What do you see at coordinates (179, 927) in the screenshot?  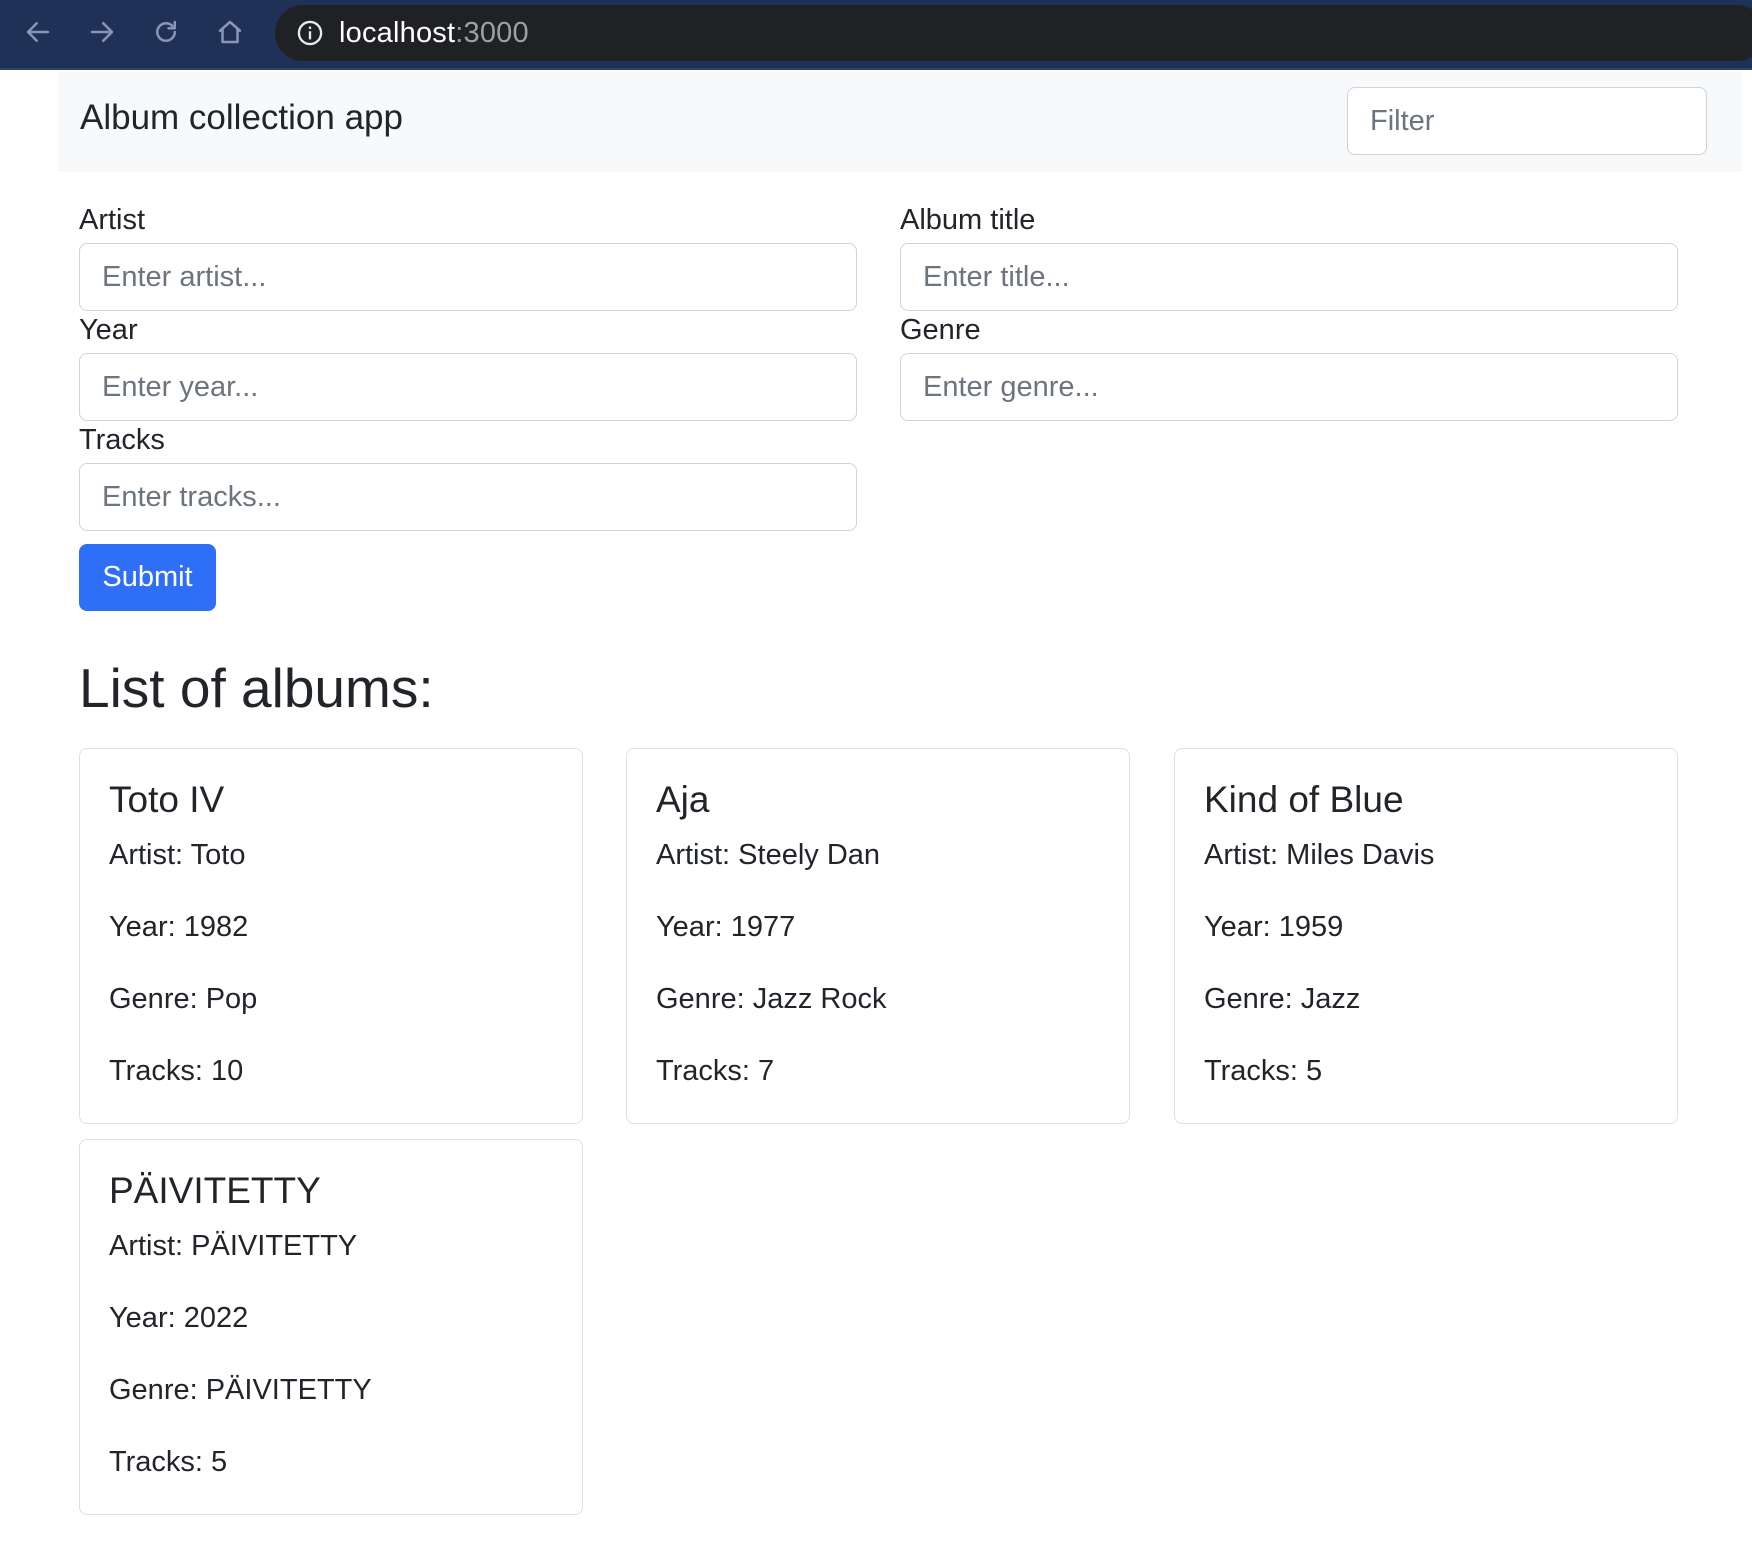 I see `album-card-year: Year: 1982` at bounding box center [179, 927].